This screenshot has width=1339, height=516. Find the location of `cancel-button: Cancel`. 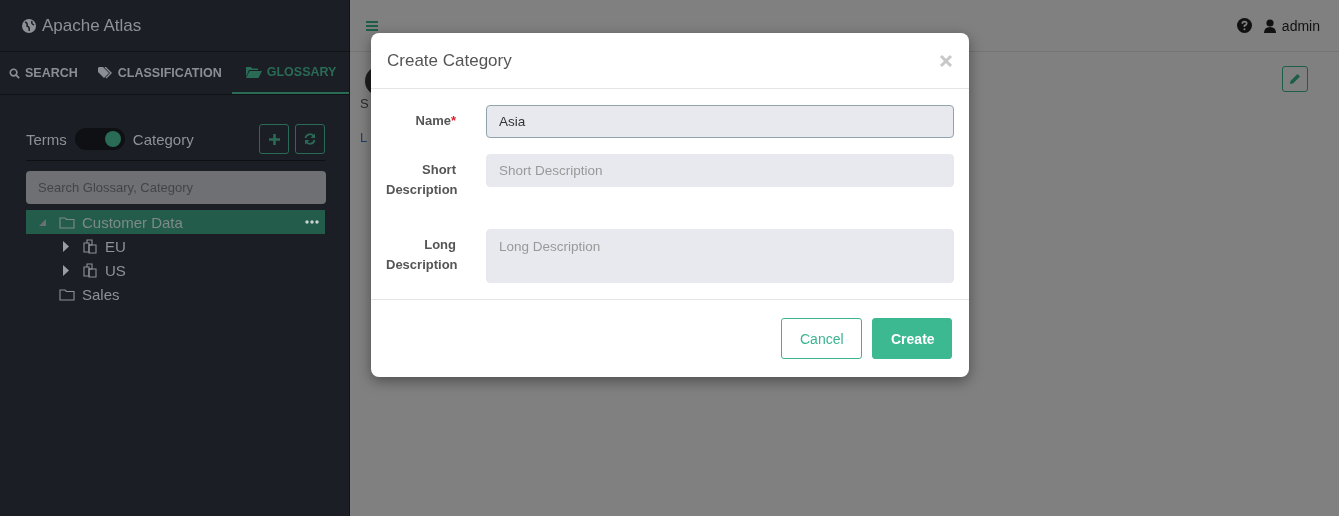

cancel-button: Cancel is located at coordinates (821, 338).